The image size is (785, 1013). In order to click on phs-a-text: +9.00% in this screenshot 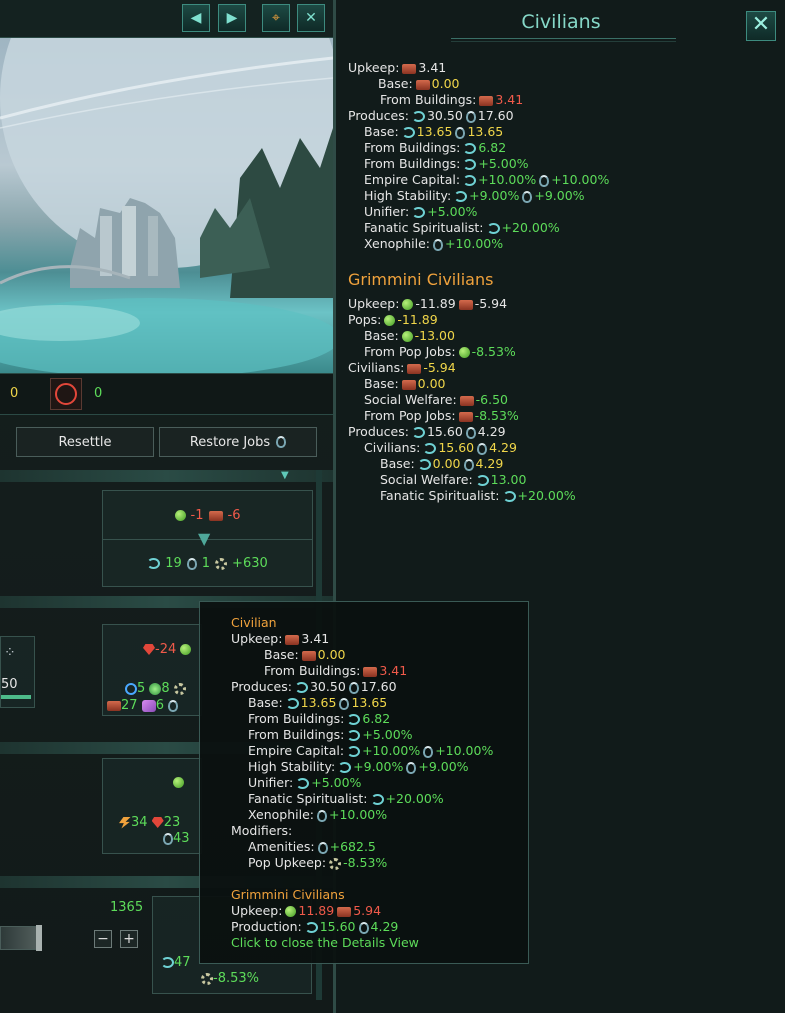, I will do `click(443, 766)`.